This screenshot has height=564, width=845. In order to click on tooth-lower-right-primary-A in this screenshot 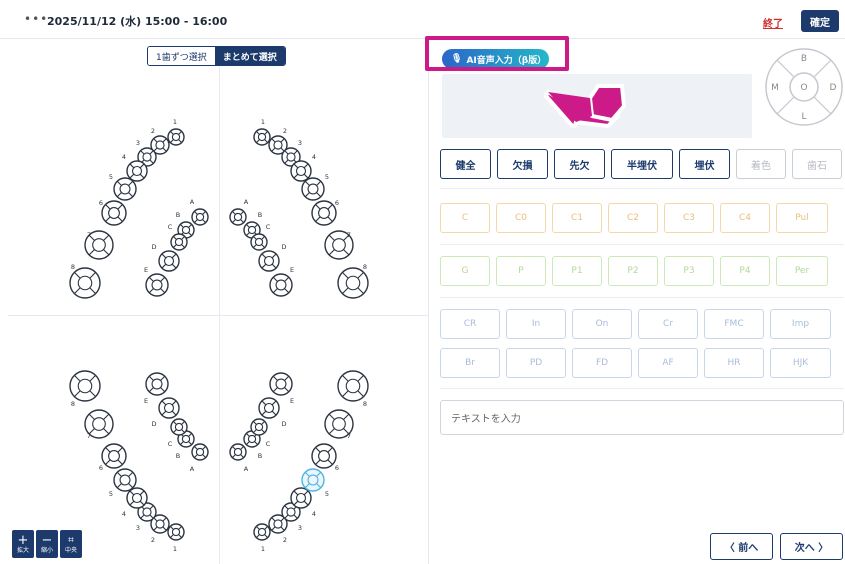, I will do `click(200, 452)`.